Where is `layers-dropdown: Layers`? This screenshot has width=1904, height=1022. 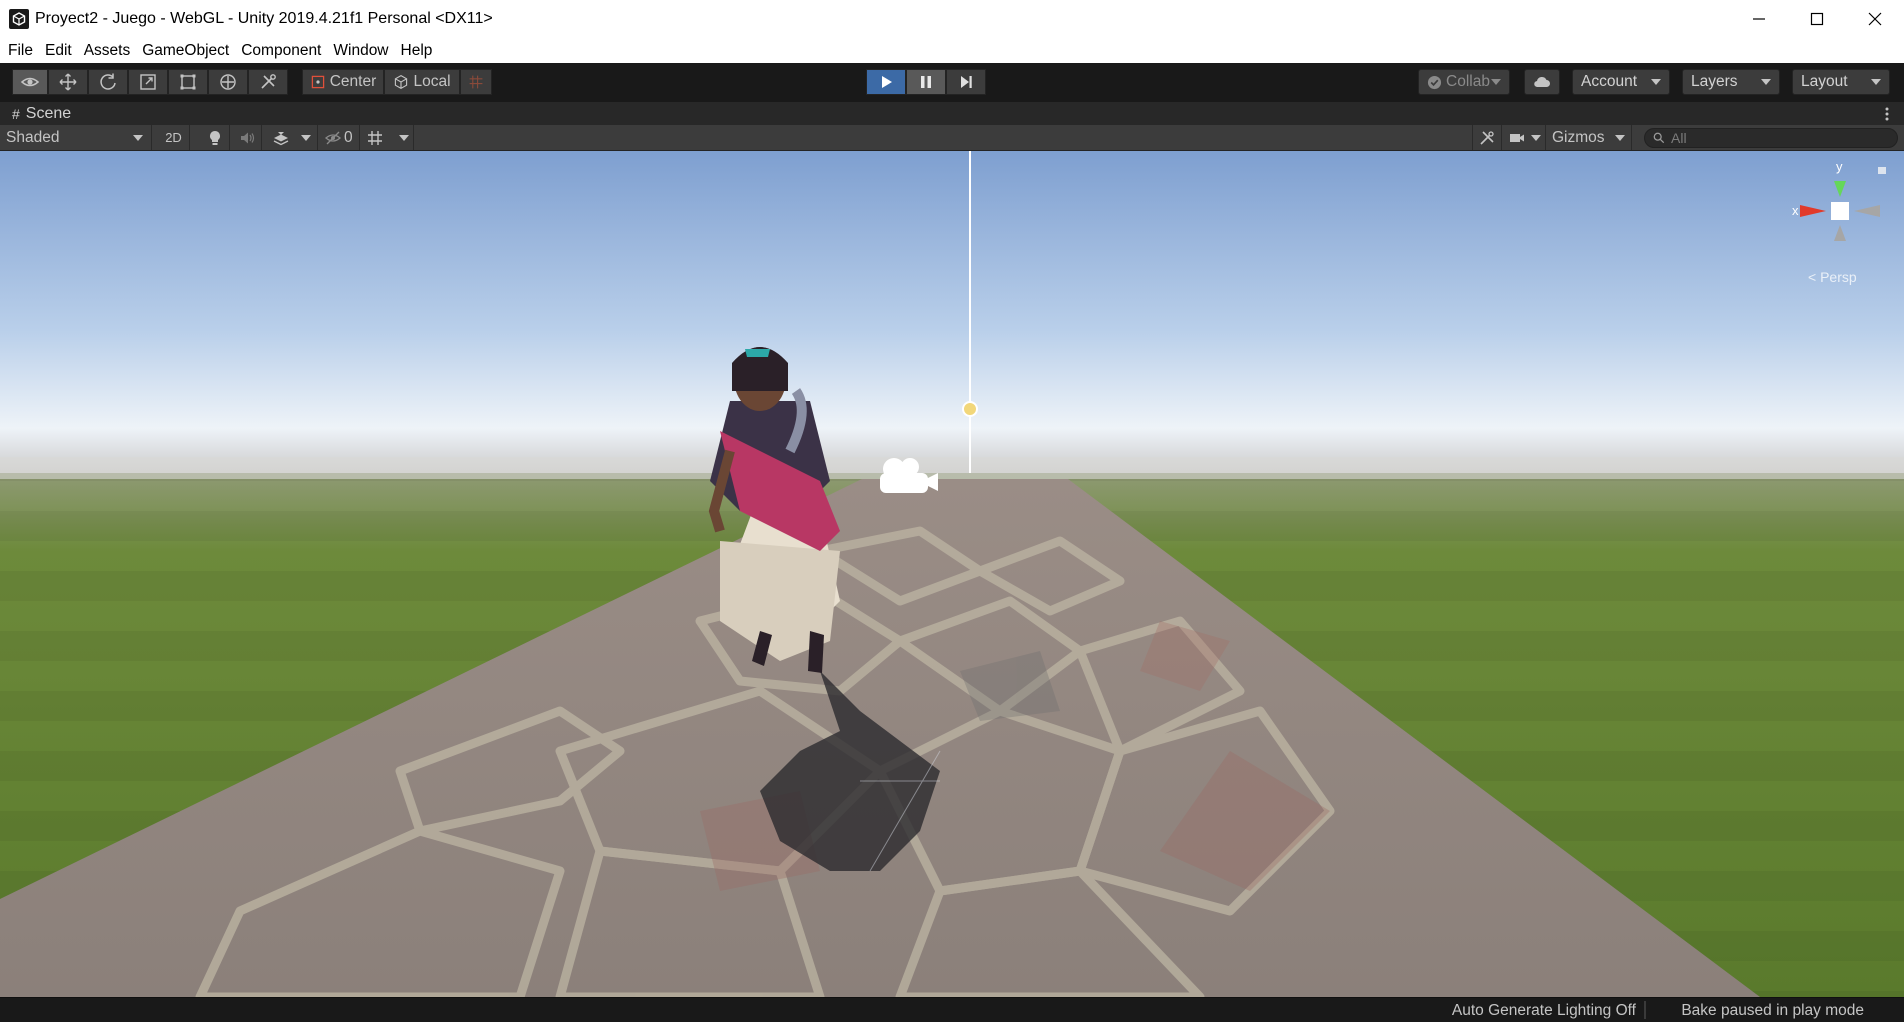
layers-dropdown: Layers is located at coordinates (1731, 82).